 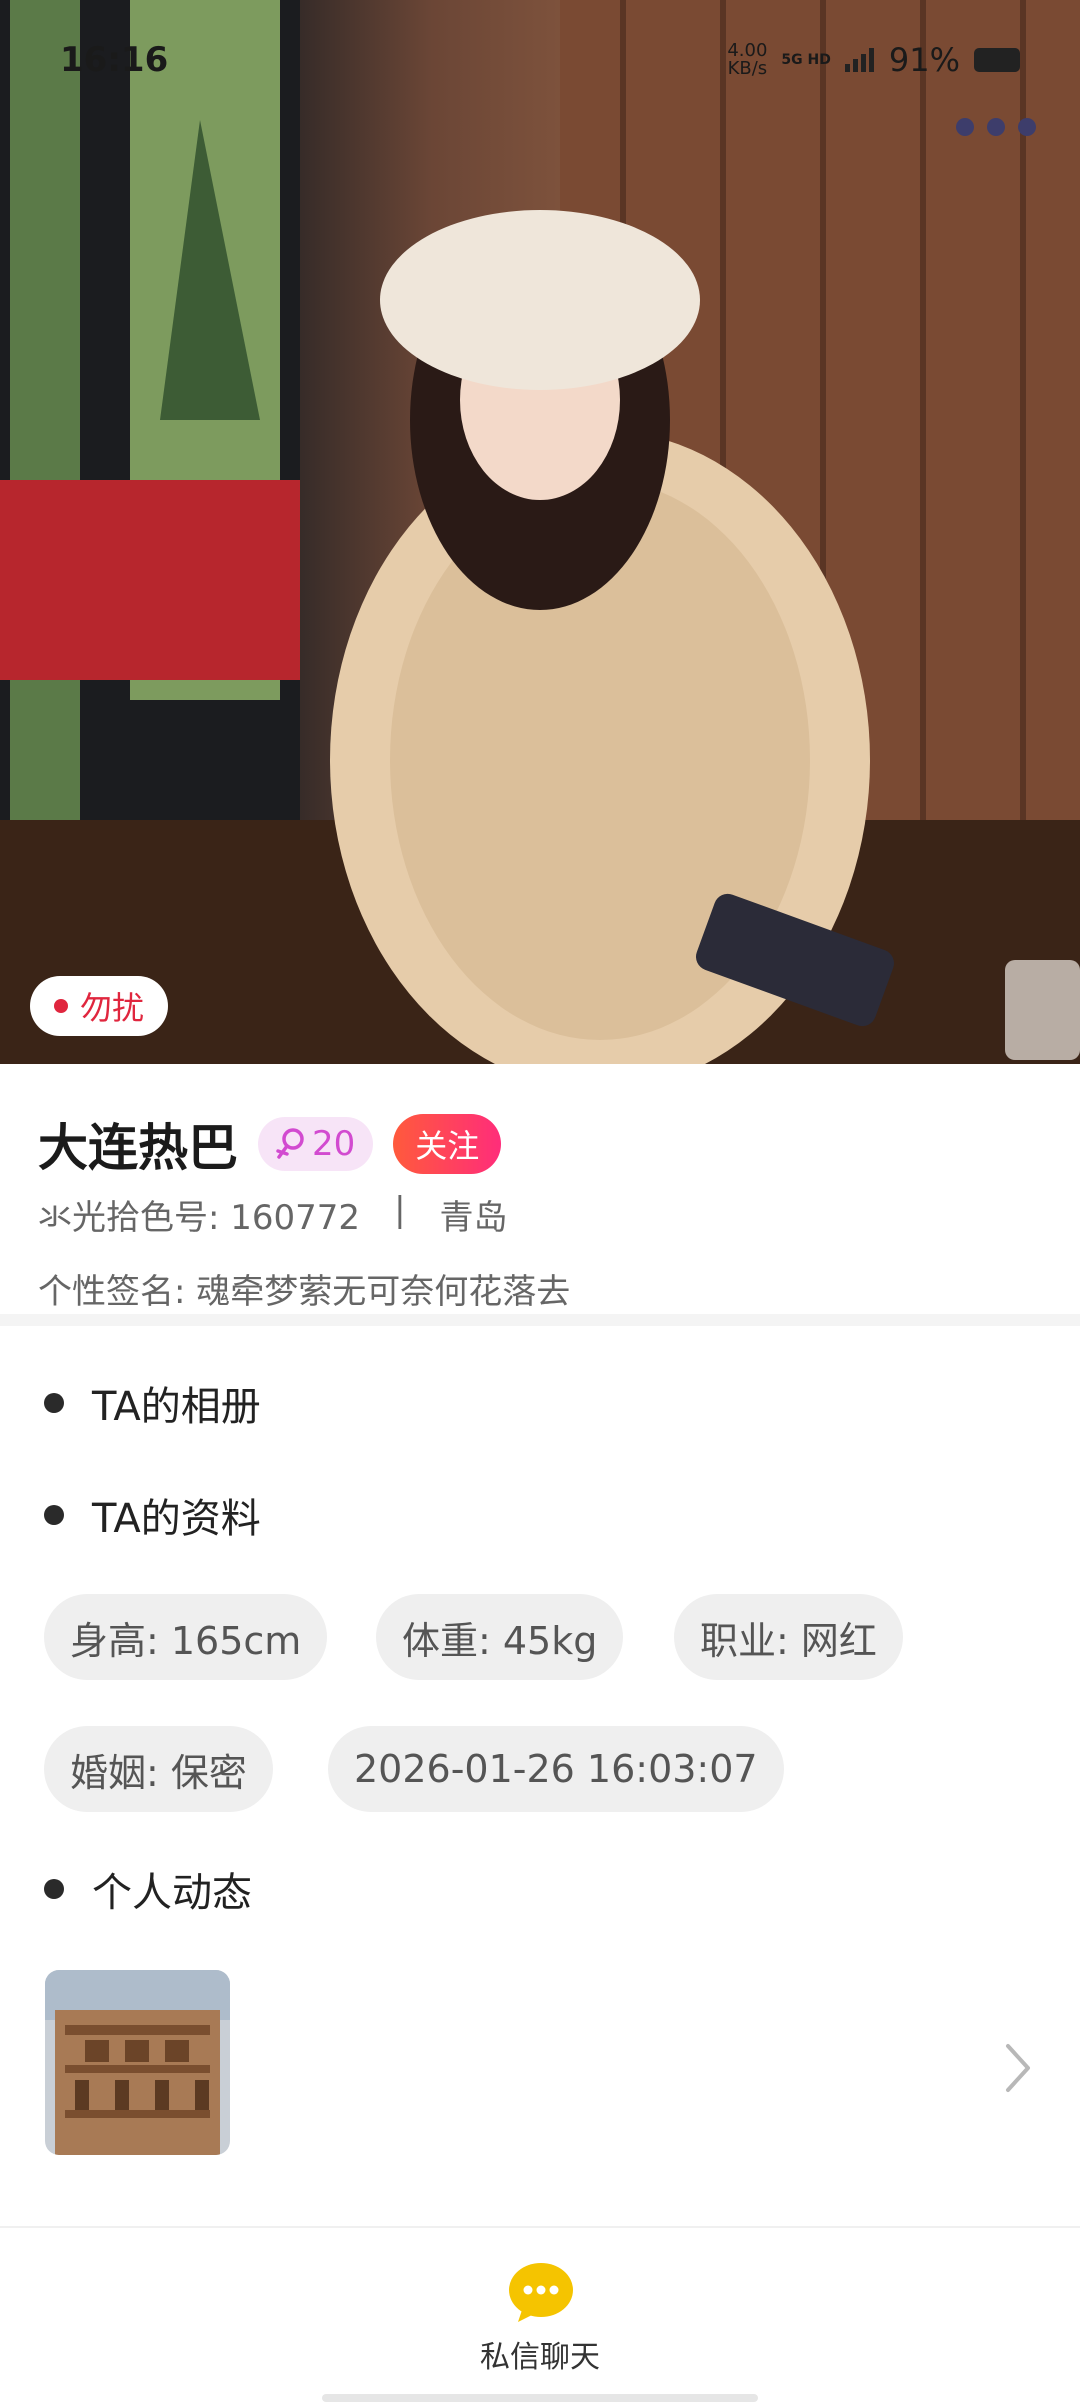 I want to click on album-title: TA的相册, so click(x=176, y=1407).